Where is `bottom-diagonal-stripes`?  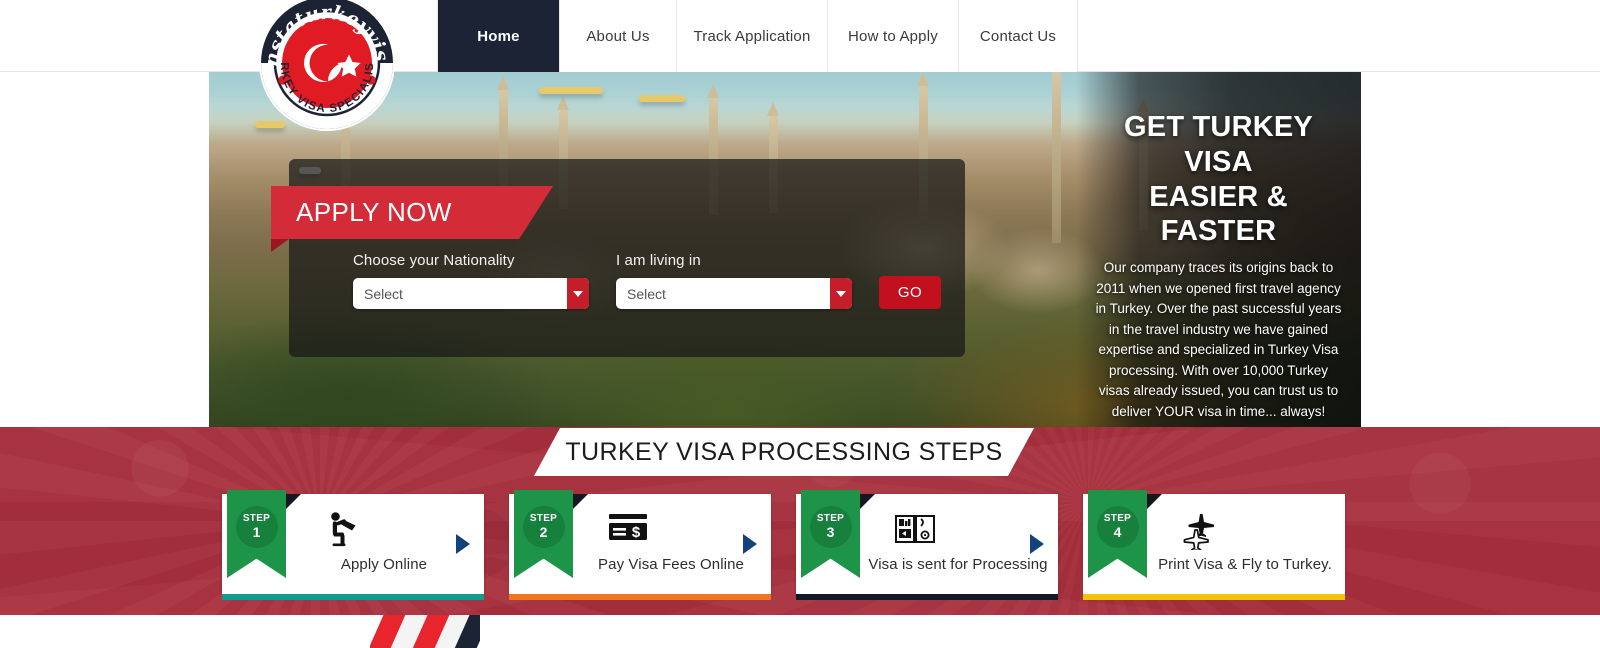
bottom-diagonal-stripes is located at coordinates (425, 631).